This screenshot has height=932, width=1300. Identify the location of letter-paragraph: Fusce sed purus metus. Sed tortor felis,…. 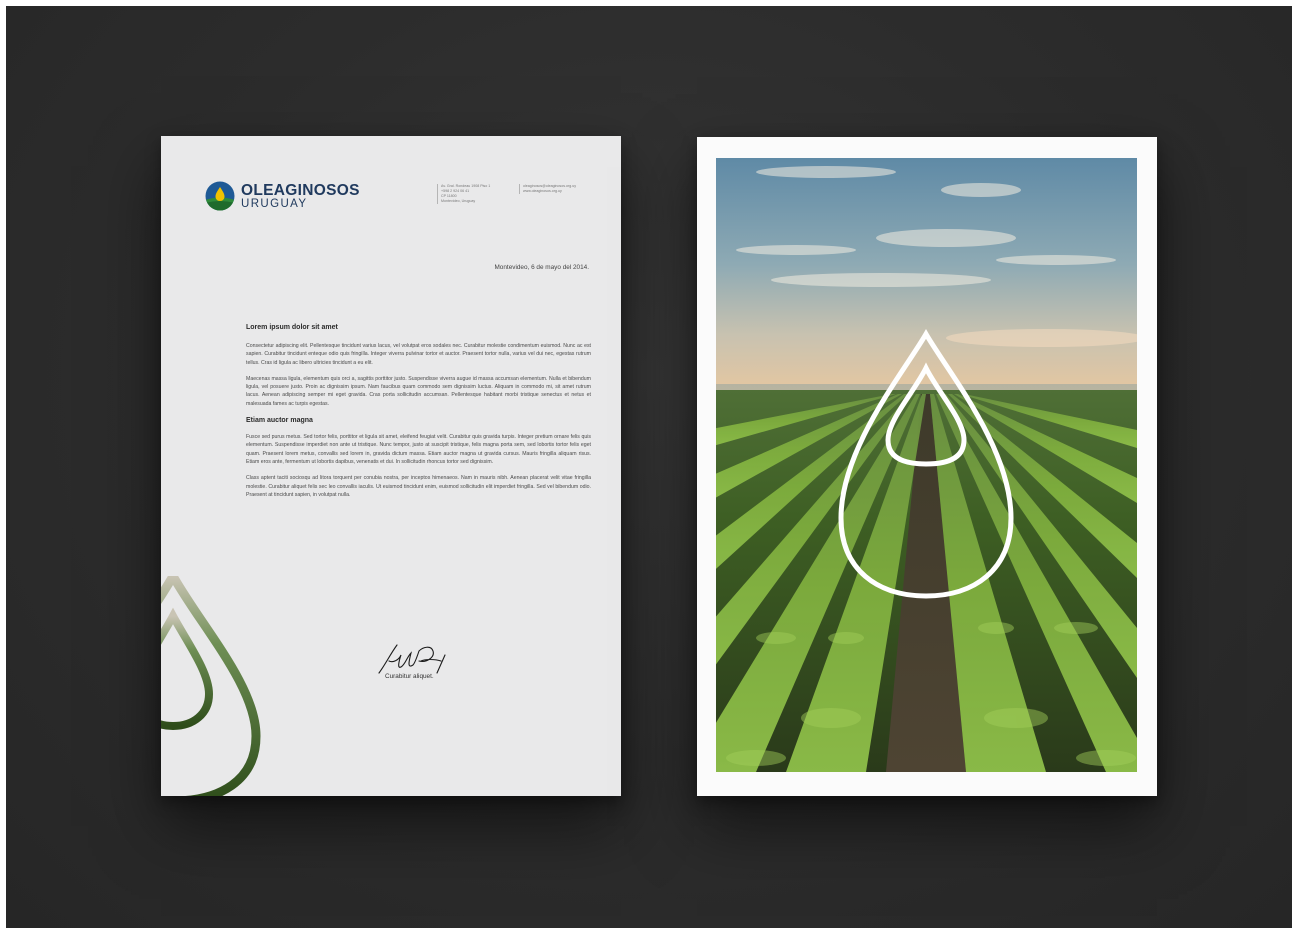
(418, 449).